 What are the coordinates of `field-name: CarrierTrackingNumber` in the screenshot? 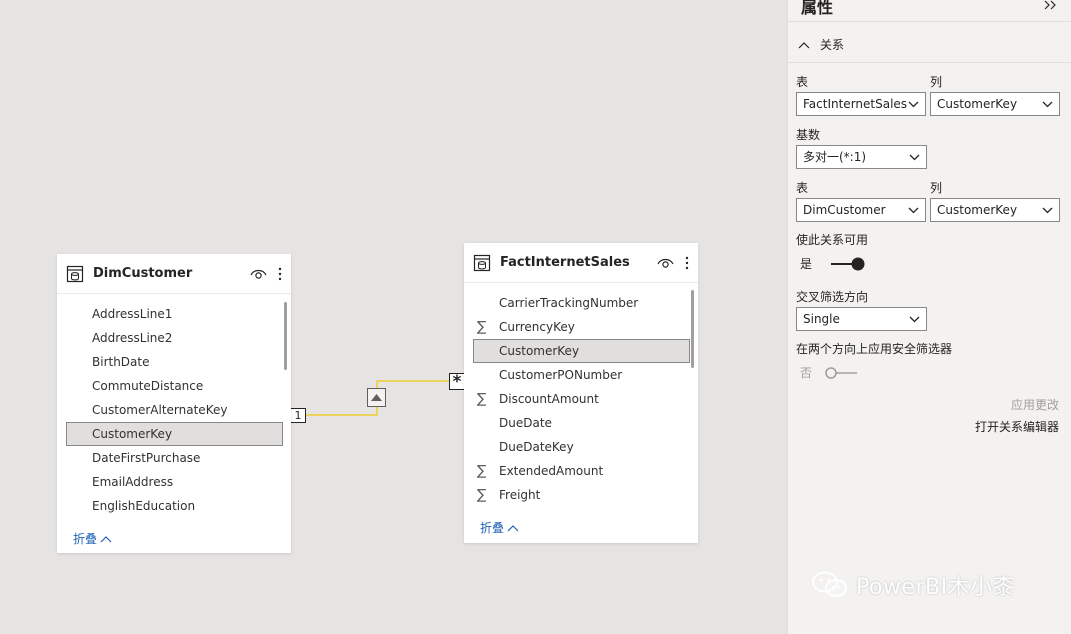 It's located at (569, 303).